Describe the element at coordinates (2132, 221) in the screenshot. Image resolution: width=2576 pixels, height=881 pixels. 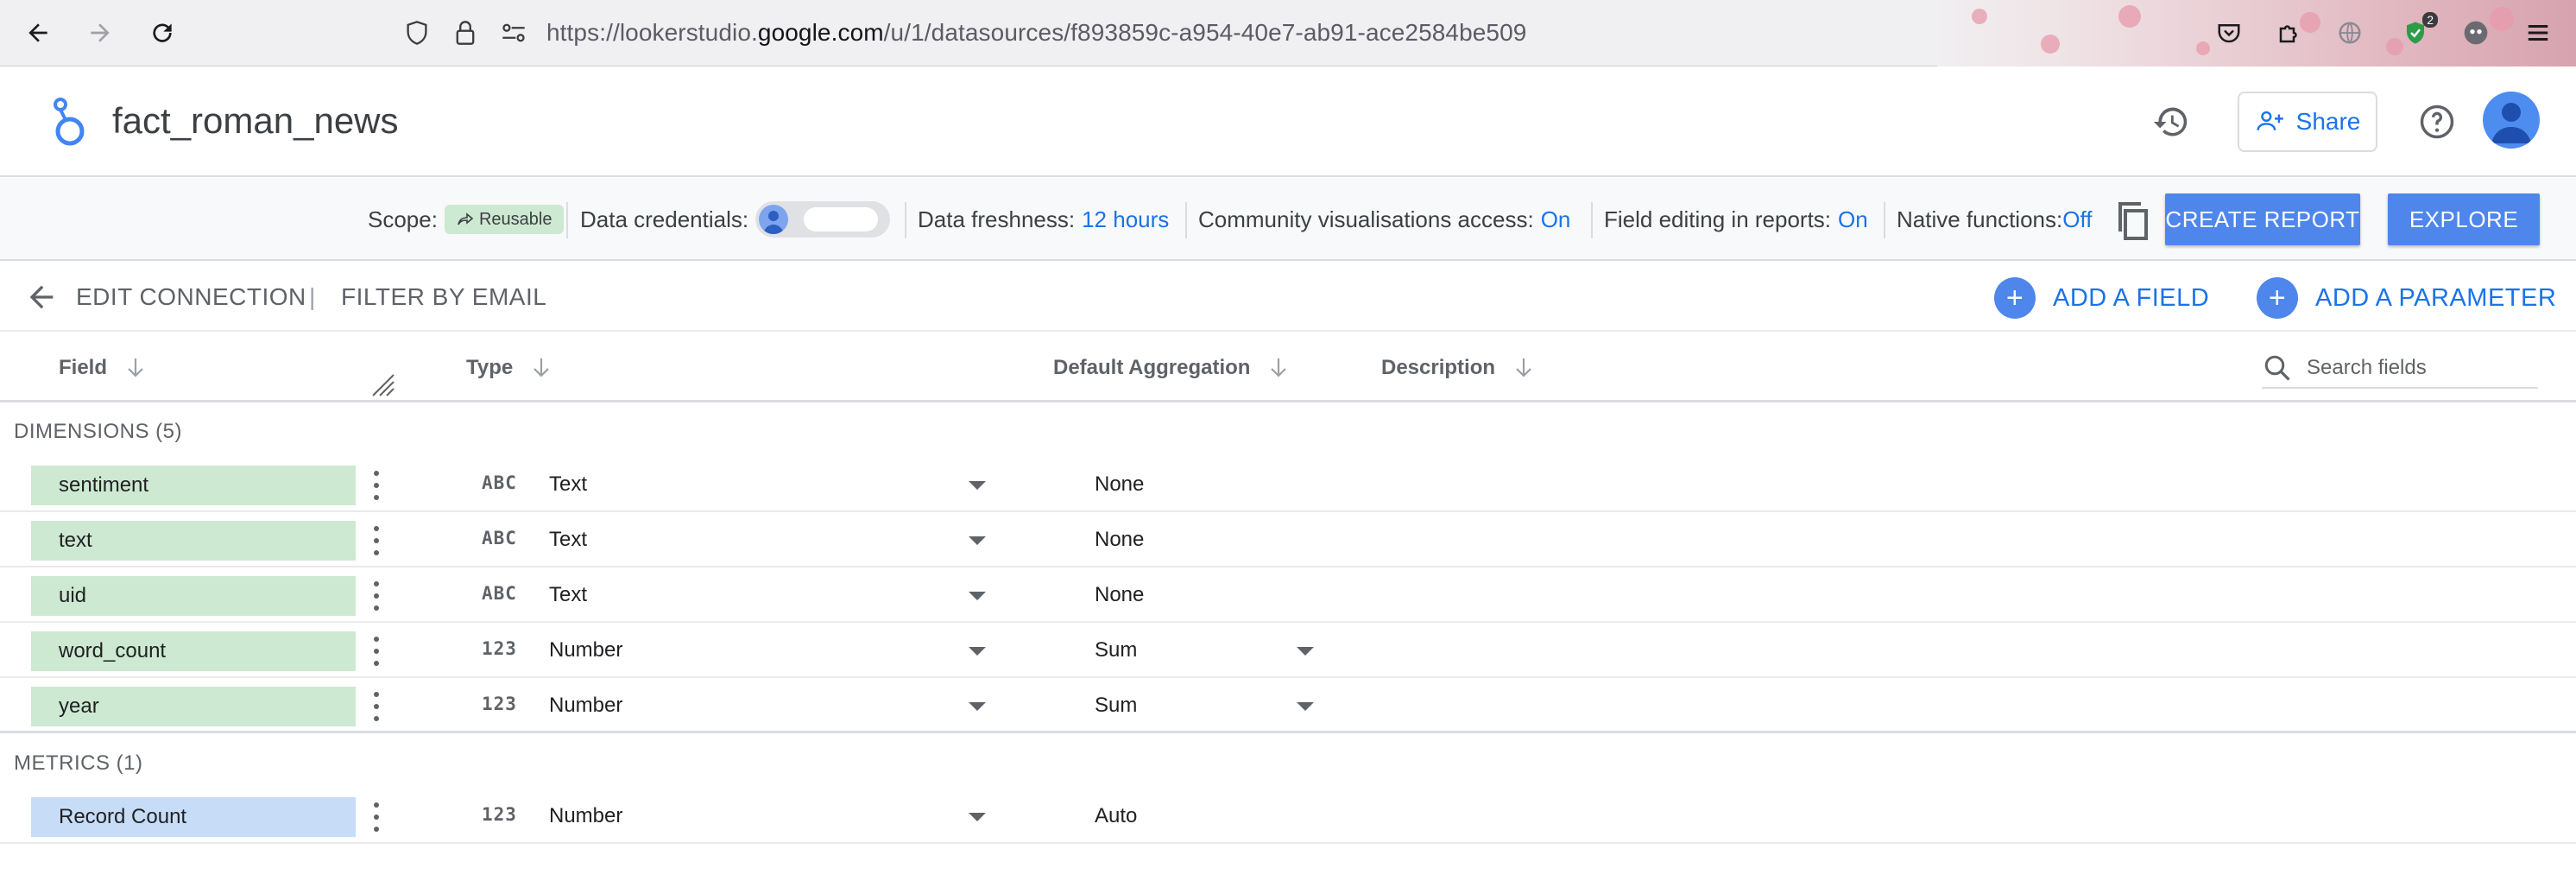
I see `copy-data-source-icon` at that location.